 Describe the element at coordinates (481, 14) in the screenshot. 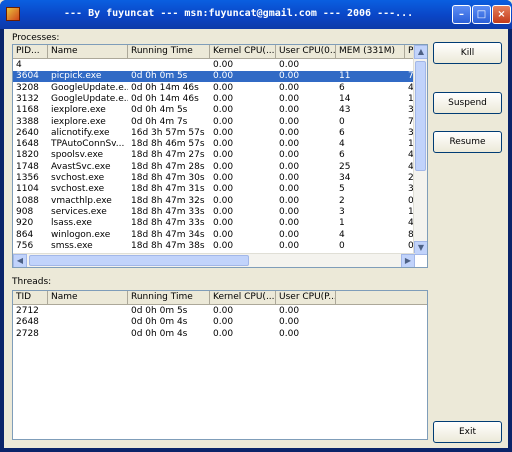

I see `maximize-button: □` at that location.